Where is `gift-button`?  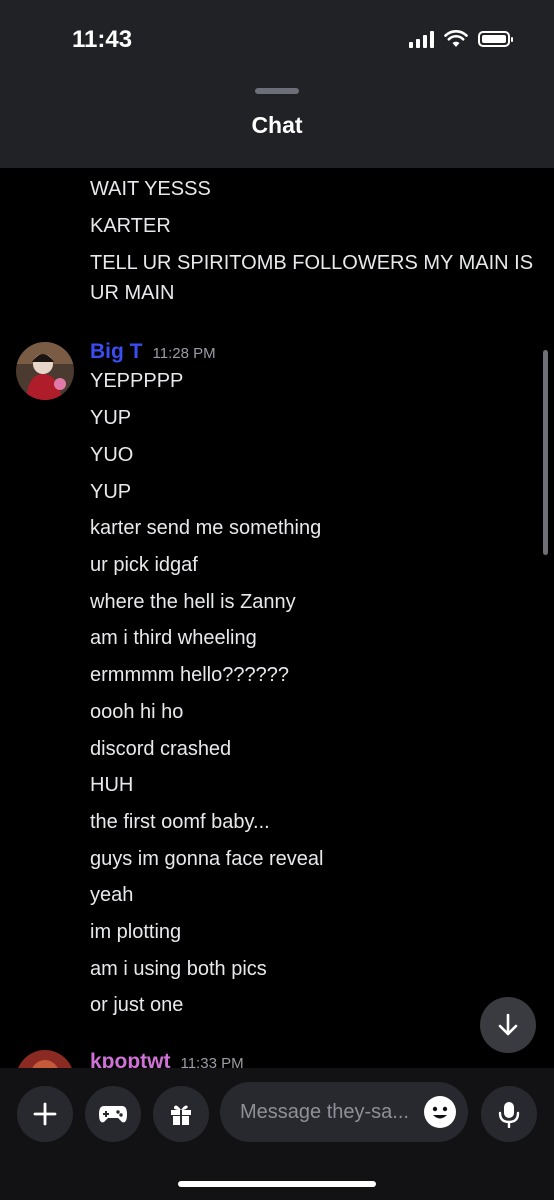 gift-button is located at coordinates (181, 1114).